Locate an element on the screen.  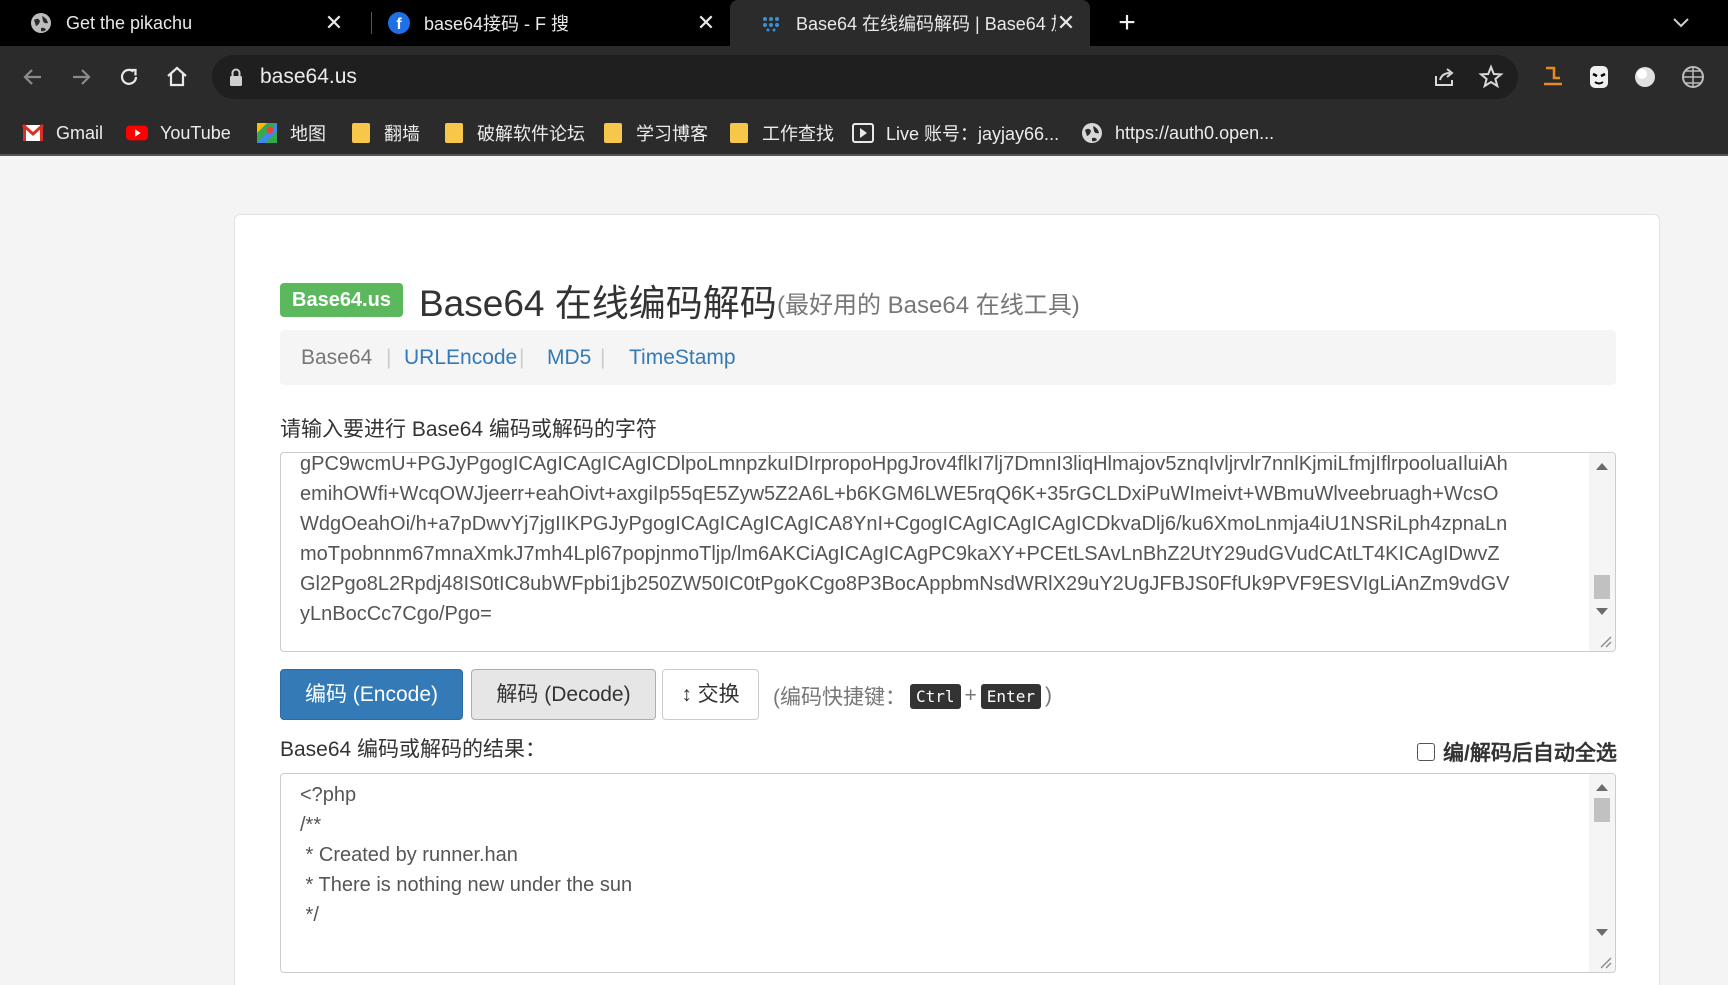
reload-button is located at coordinates (129, 77).